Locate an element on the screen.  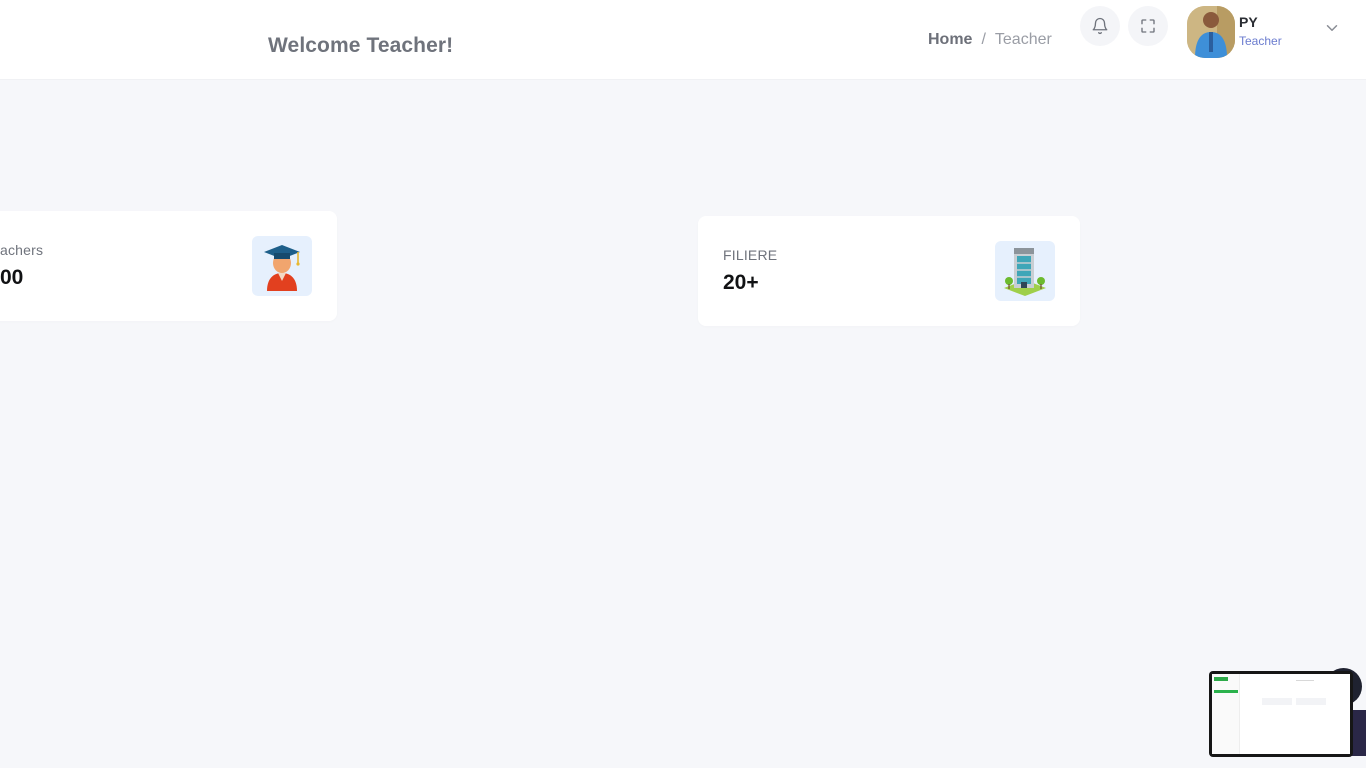
bell-icon is located at coordinates (1100, 26).